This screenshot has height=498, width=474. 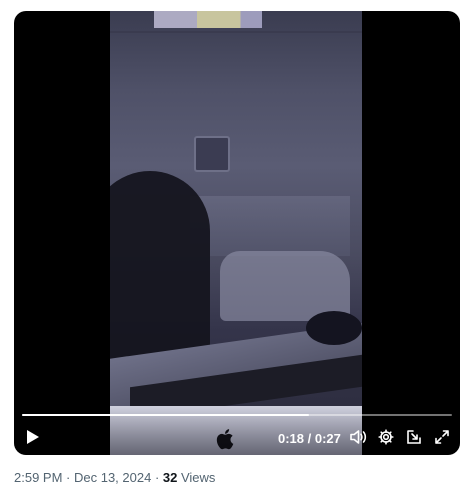 I want to click on ceiling-light, so click(x=208, y=19).